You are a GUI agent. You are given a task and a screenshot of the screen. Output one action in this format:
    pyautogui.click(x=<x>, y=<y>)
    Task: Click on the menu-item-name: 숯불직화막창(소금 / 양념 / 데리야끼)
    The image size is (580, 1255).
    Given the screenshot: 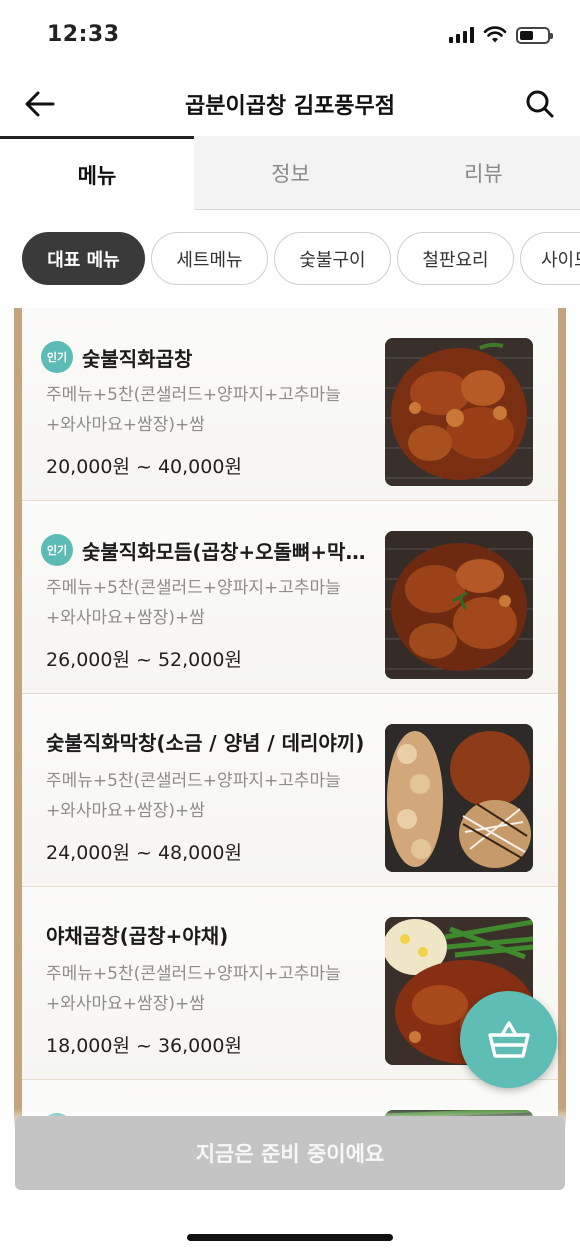 What is the action you would take?
    pyautogui.click(x=205, y=743)
    